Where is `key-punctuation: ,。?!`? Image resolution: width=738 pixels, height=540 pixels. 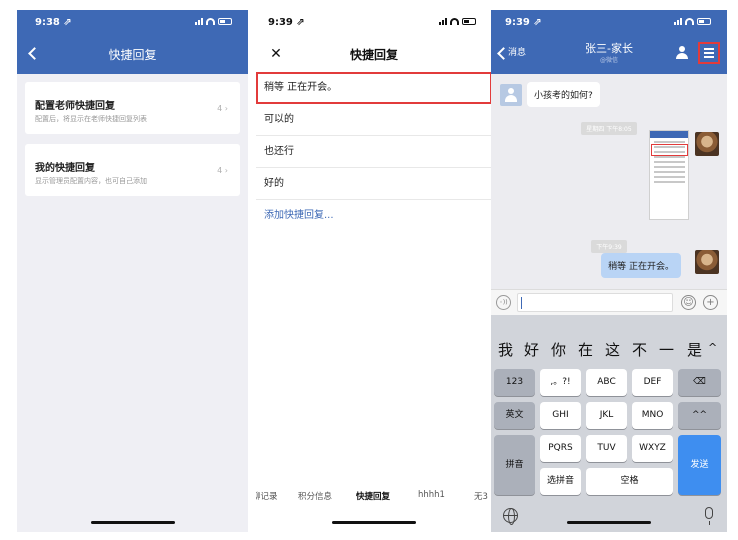 key-punctuation: ,。?! is located at coordinates (560, 382).